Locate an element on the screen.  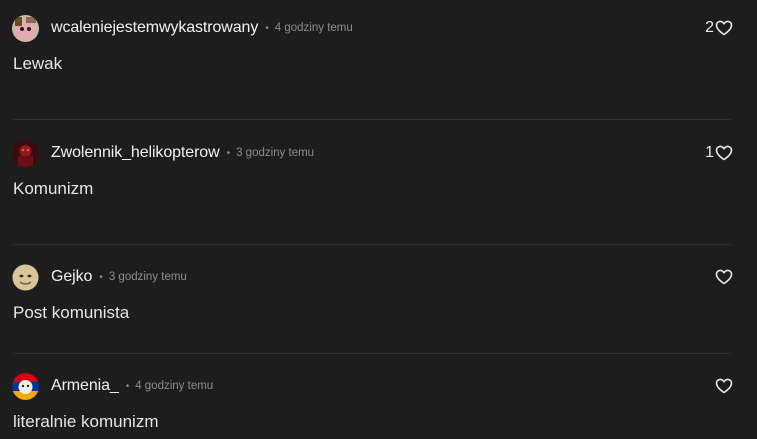
like-button: 1 is located at coordinates (719, 153).